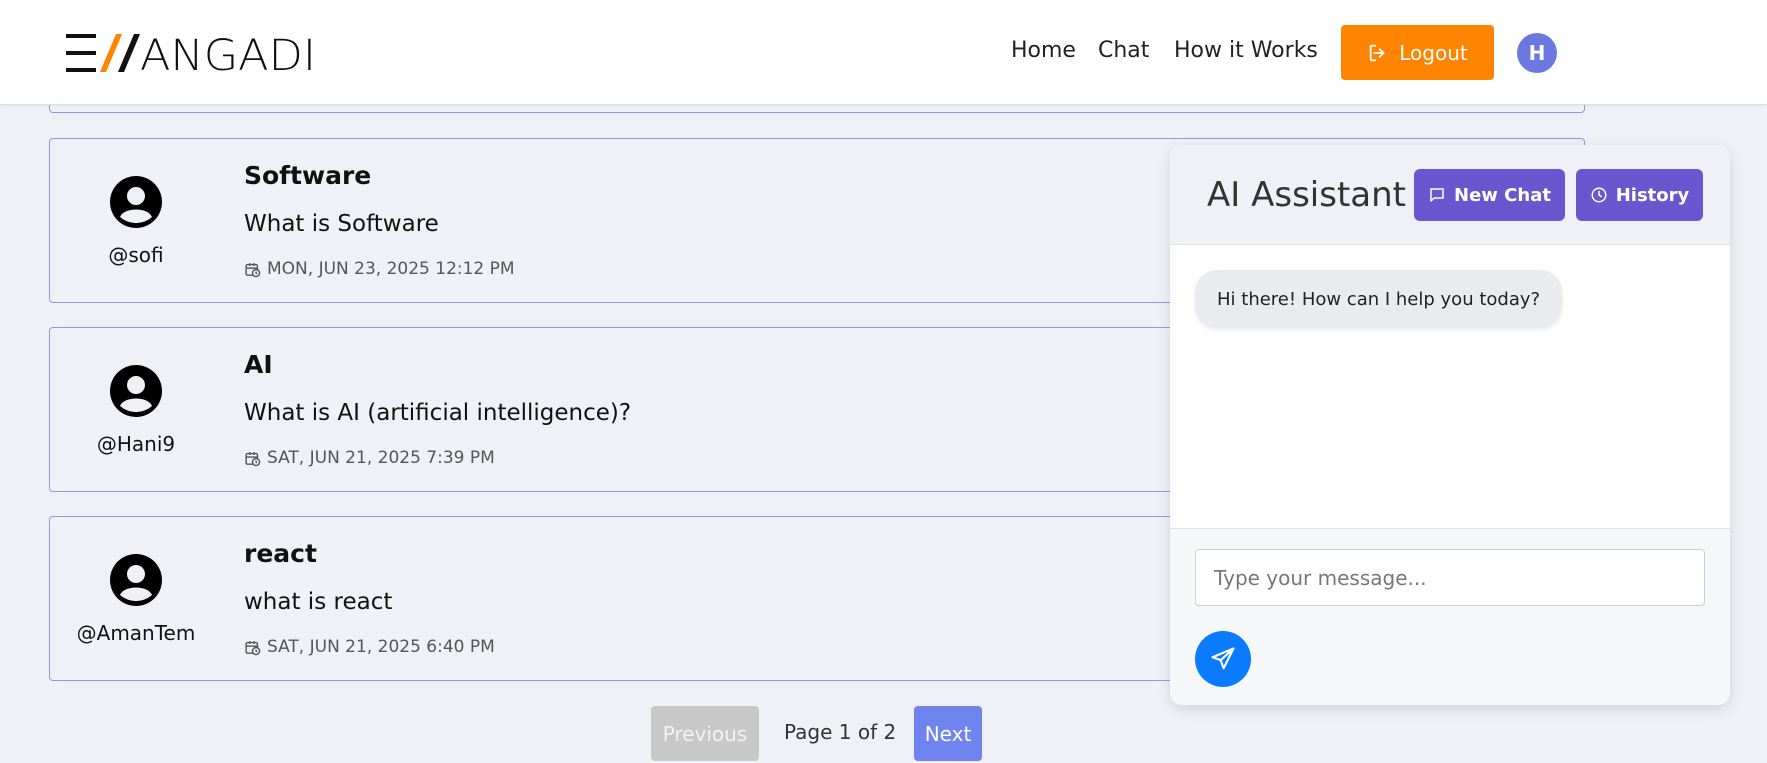 This screenshot has height=763, width=1767. What do you see at coordinates (1599, 195) in the screenshot?
I see `clock-icon` at bounding box center [1599, 195].